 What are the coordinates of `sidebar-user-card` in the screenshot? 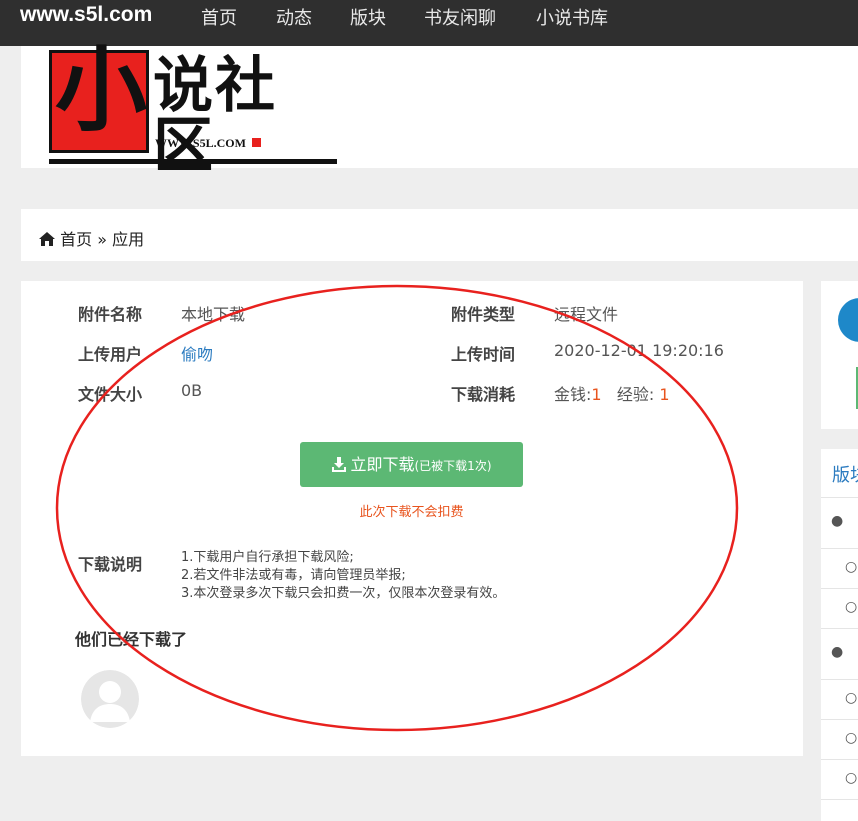 It's located at (839, 355).